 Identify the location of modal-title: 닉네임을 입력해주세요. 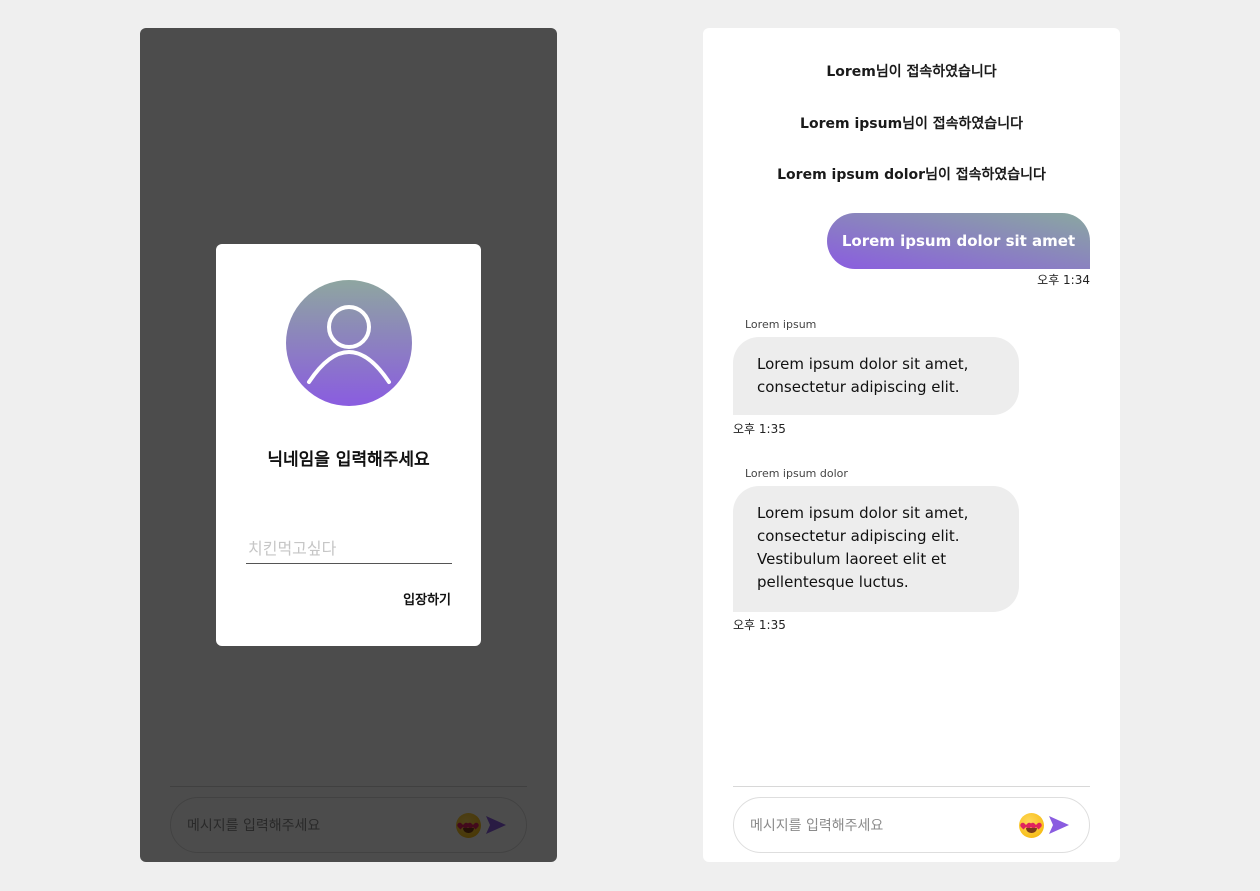
(348, 460).